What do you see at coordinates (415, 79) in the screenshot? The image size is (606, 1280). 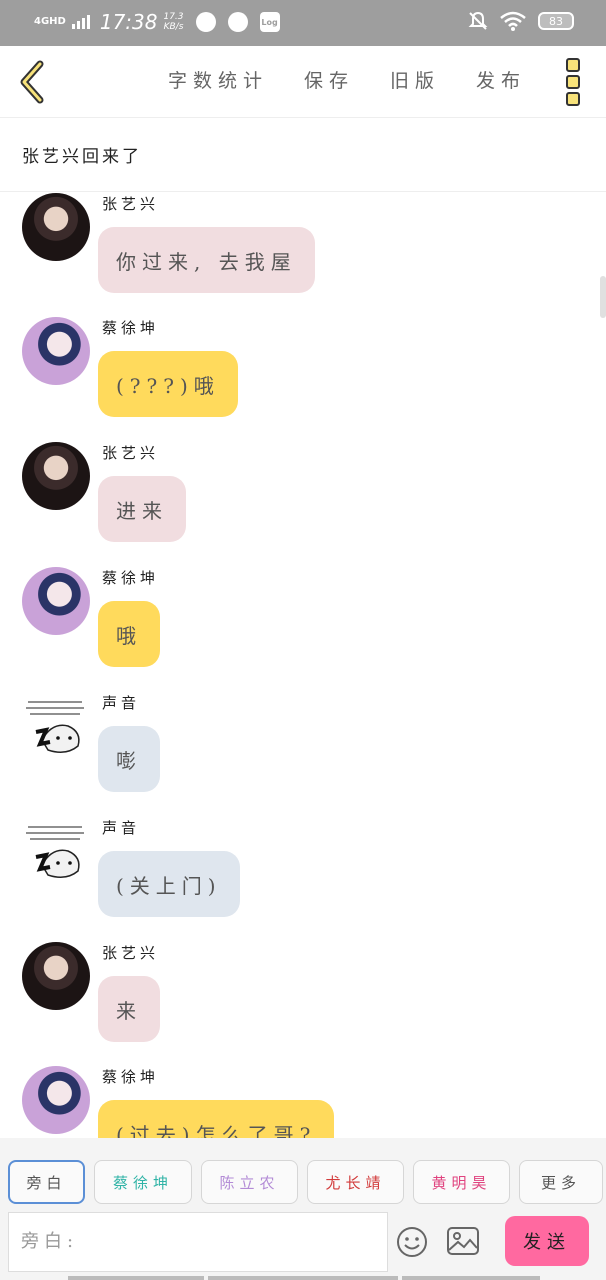 I see `old-version-button: 旧版` at bounding box center [415, 79].